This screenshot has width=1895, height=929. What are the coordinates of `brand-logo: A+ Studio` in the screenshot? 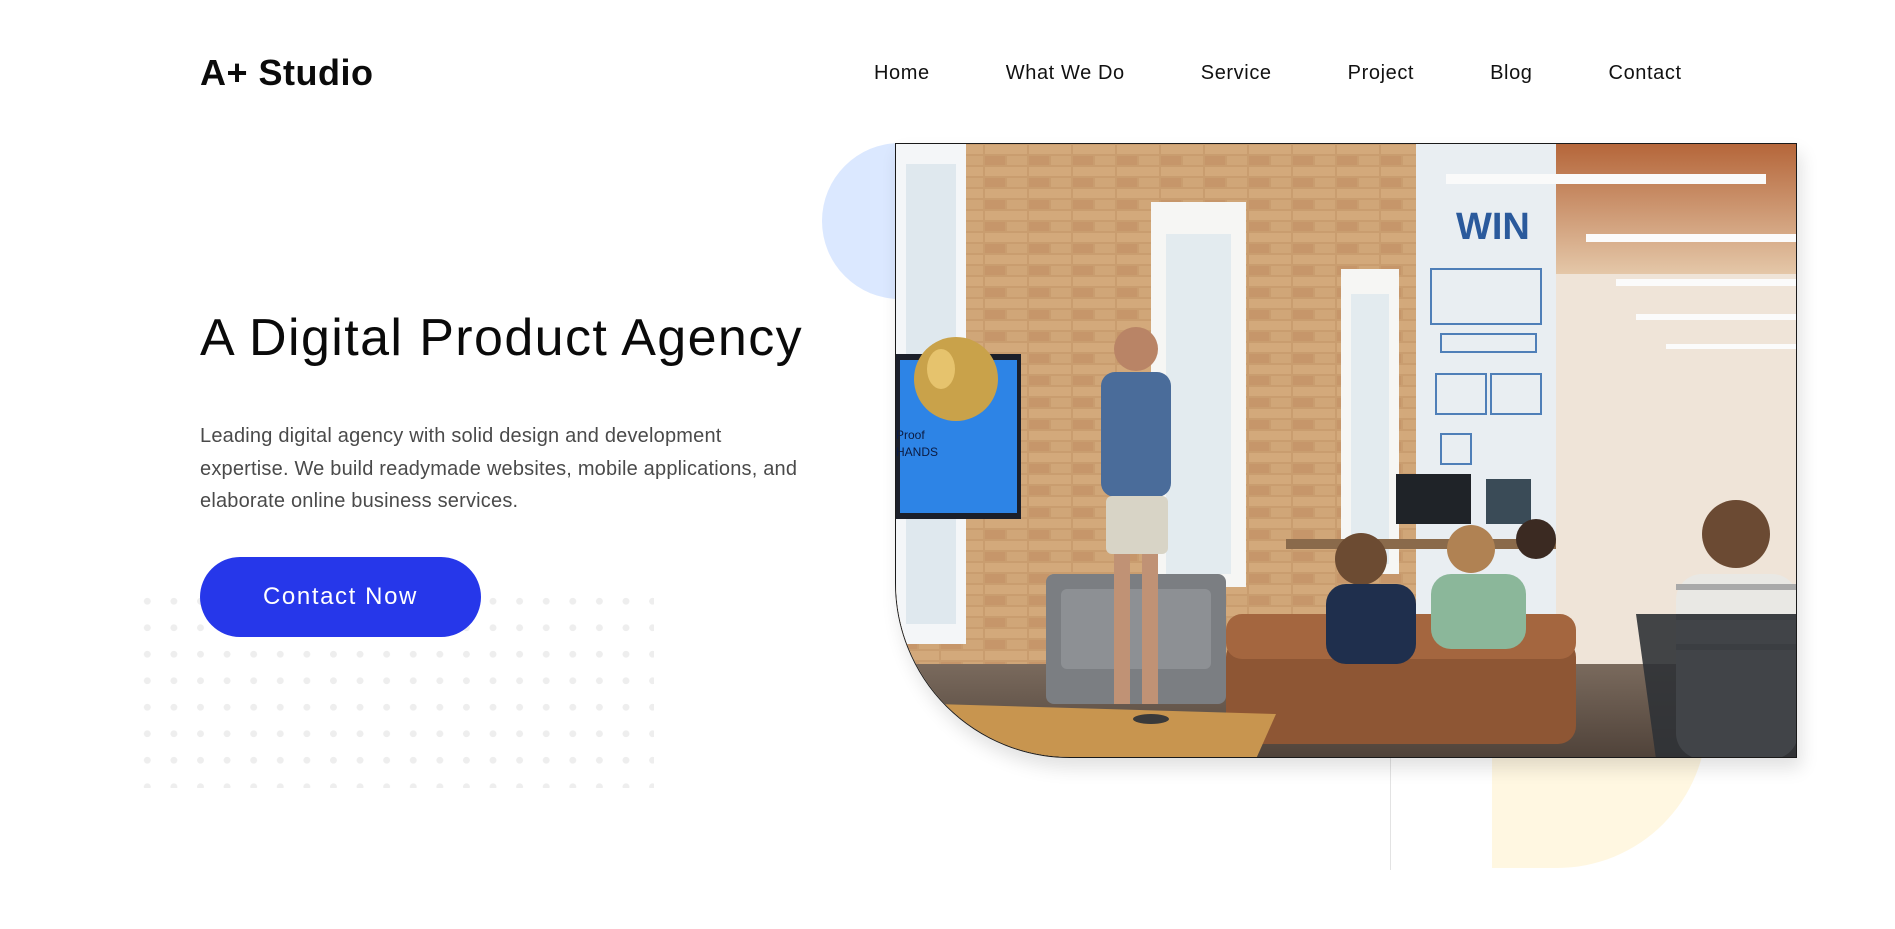 It's located at (287, 73).